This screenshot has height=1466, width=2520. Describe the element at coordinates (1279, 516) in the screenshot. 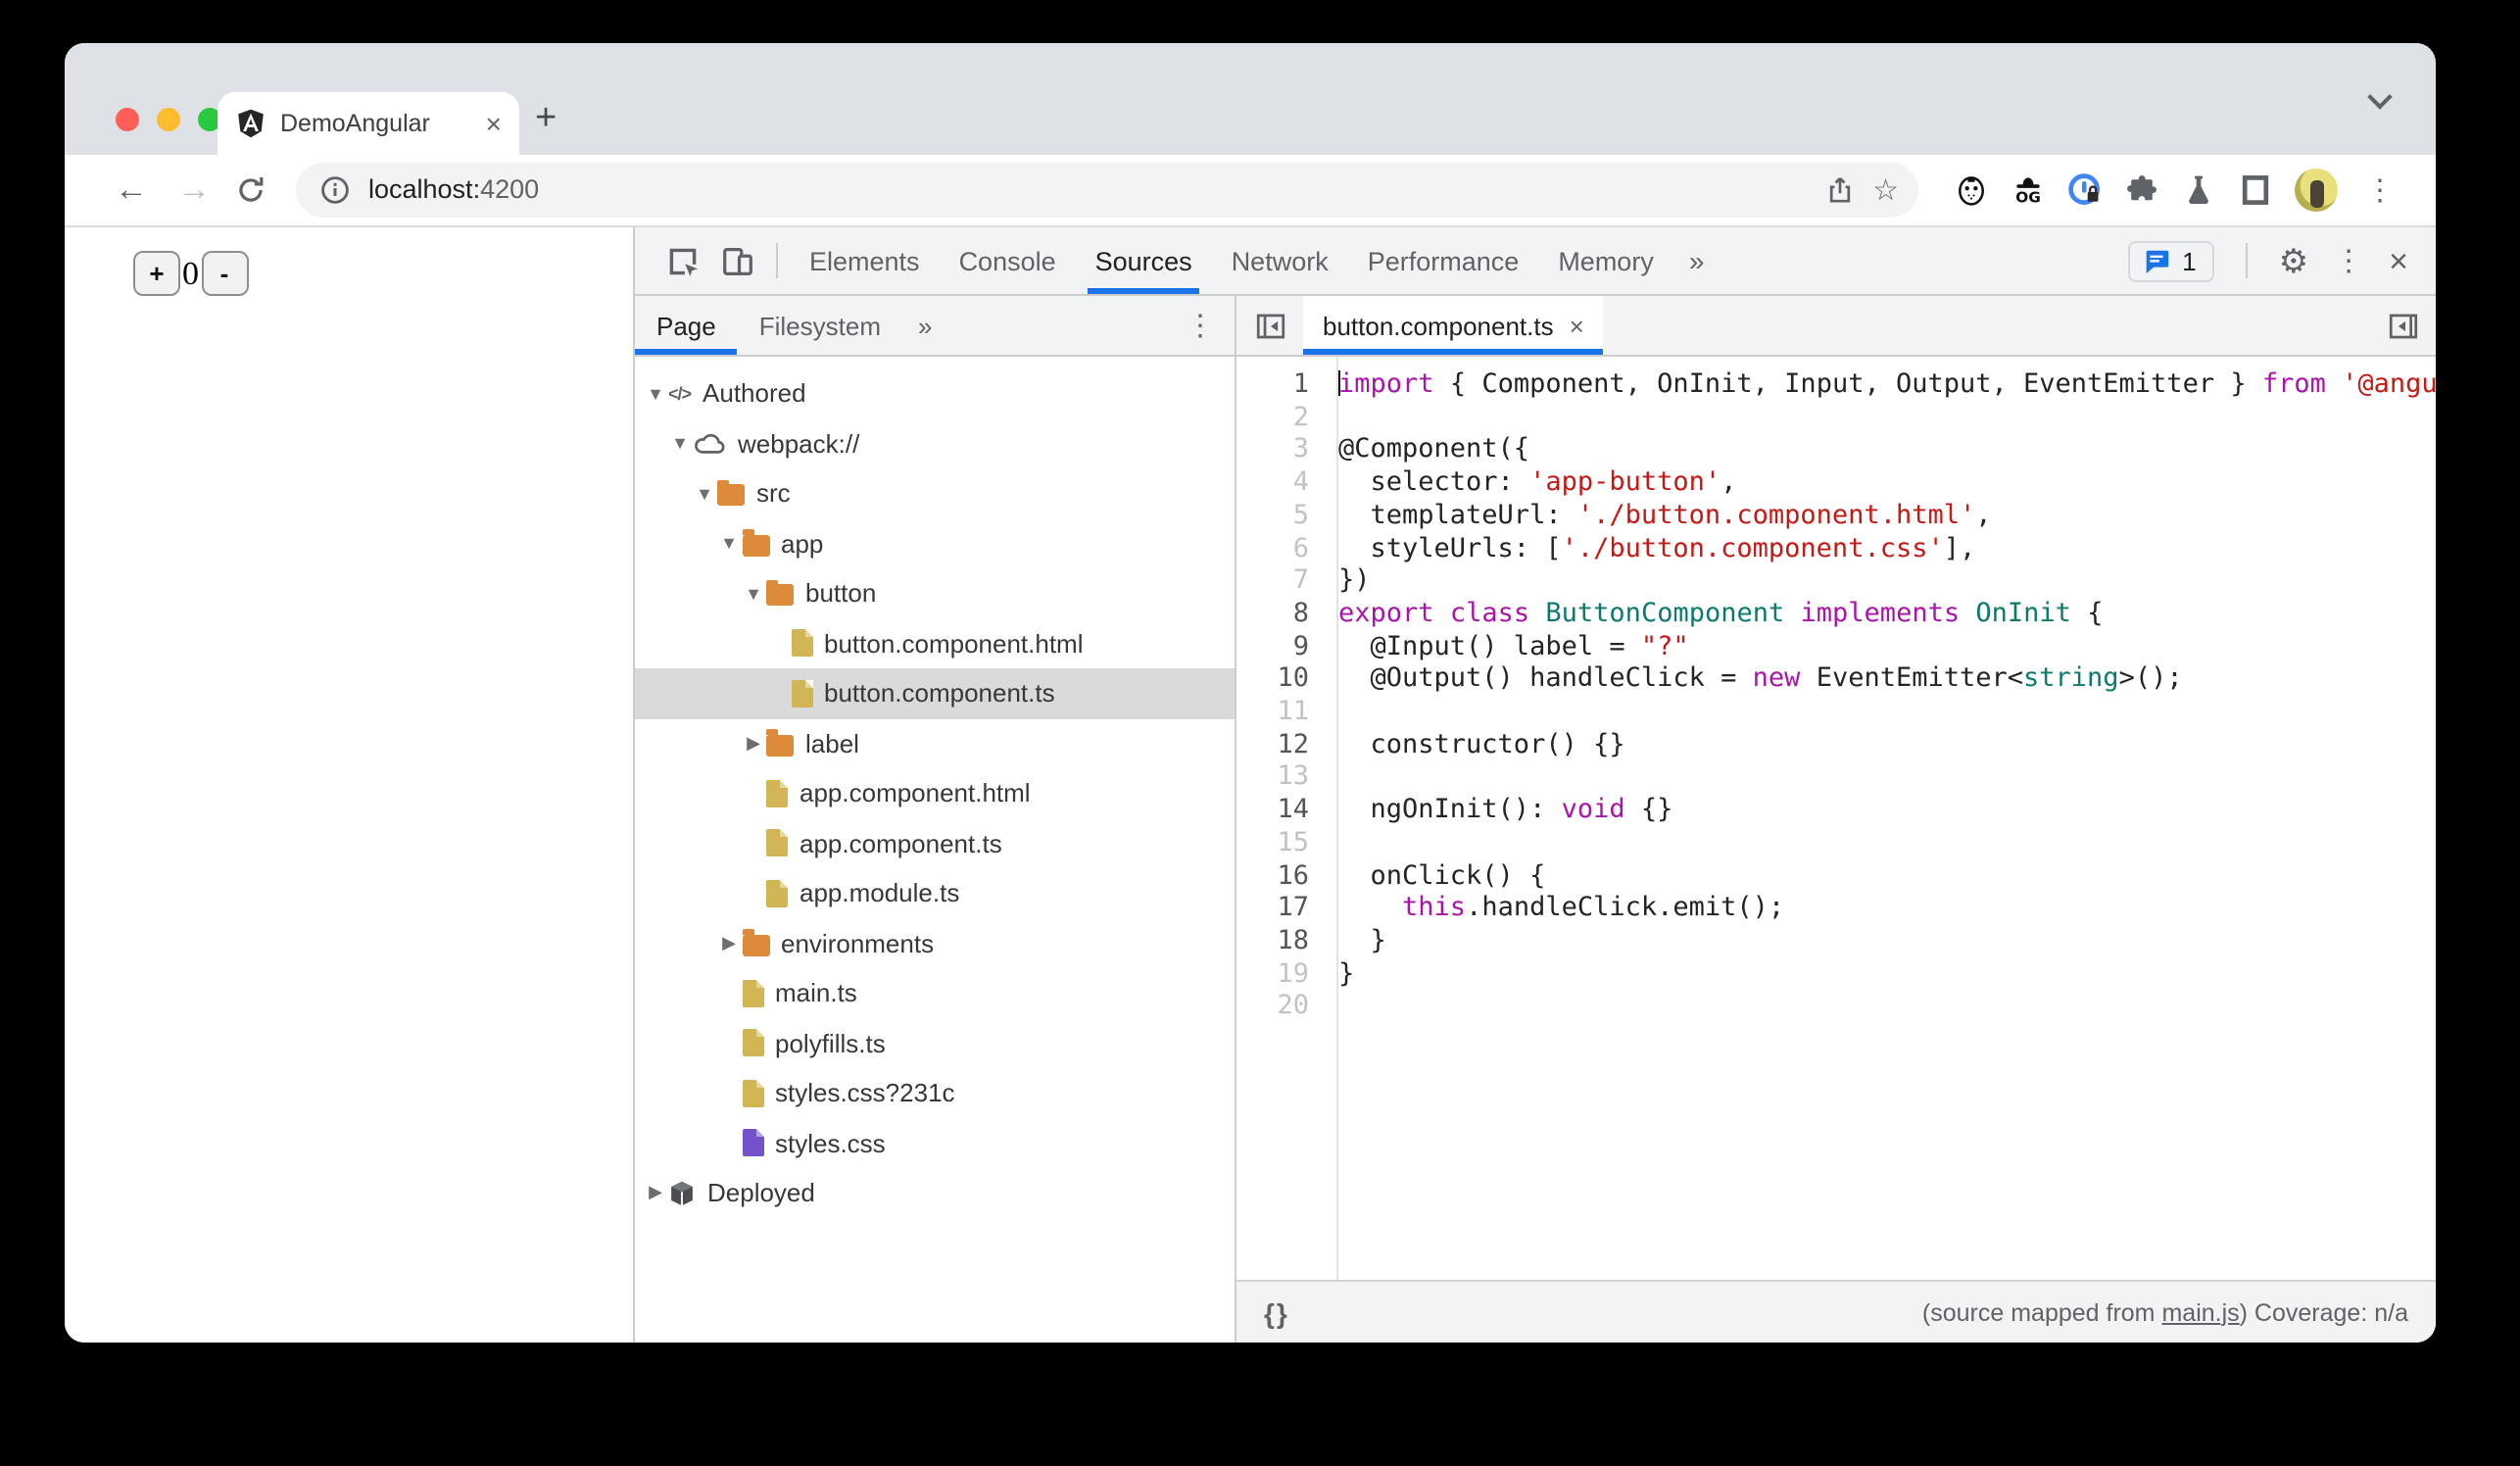

I see `line-number: 5` at that location.